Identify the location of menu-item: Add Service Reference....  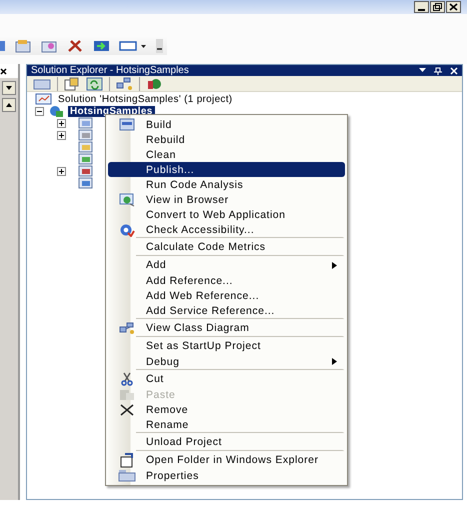
(226, 310).